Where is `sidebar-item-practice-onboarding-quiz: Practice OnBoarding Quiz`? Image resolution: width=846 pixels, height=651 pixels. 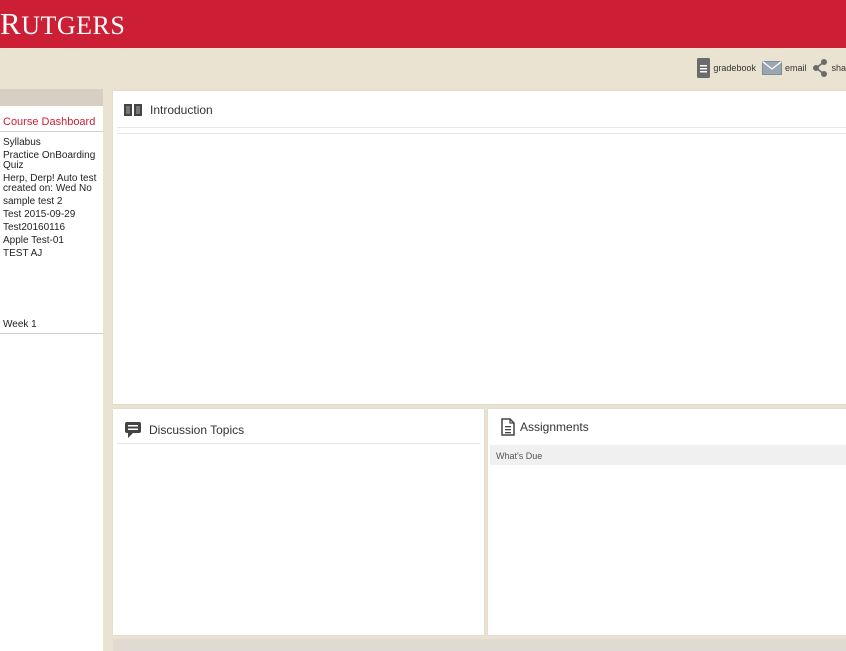 sidebar-item-practice-onboarding-quiz: Practice OnBoarding Quiz is located at coordinates (51, 161).